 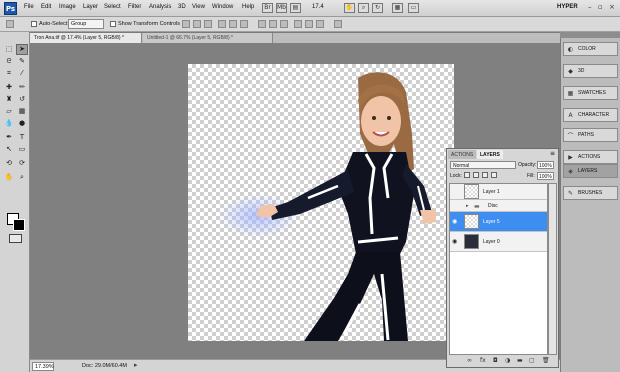 I want to click on move-tool-icon: ➤, so click(x=22, y=49).